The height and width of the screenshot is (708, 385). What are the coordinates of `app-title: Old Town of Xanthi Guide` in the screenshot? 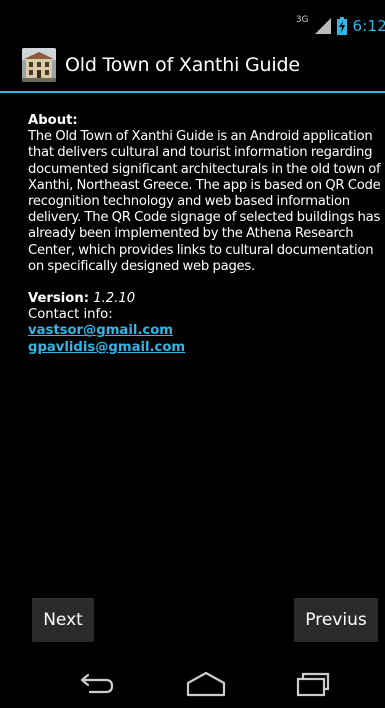 It's located at (182, 65).